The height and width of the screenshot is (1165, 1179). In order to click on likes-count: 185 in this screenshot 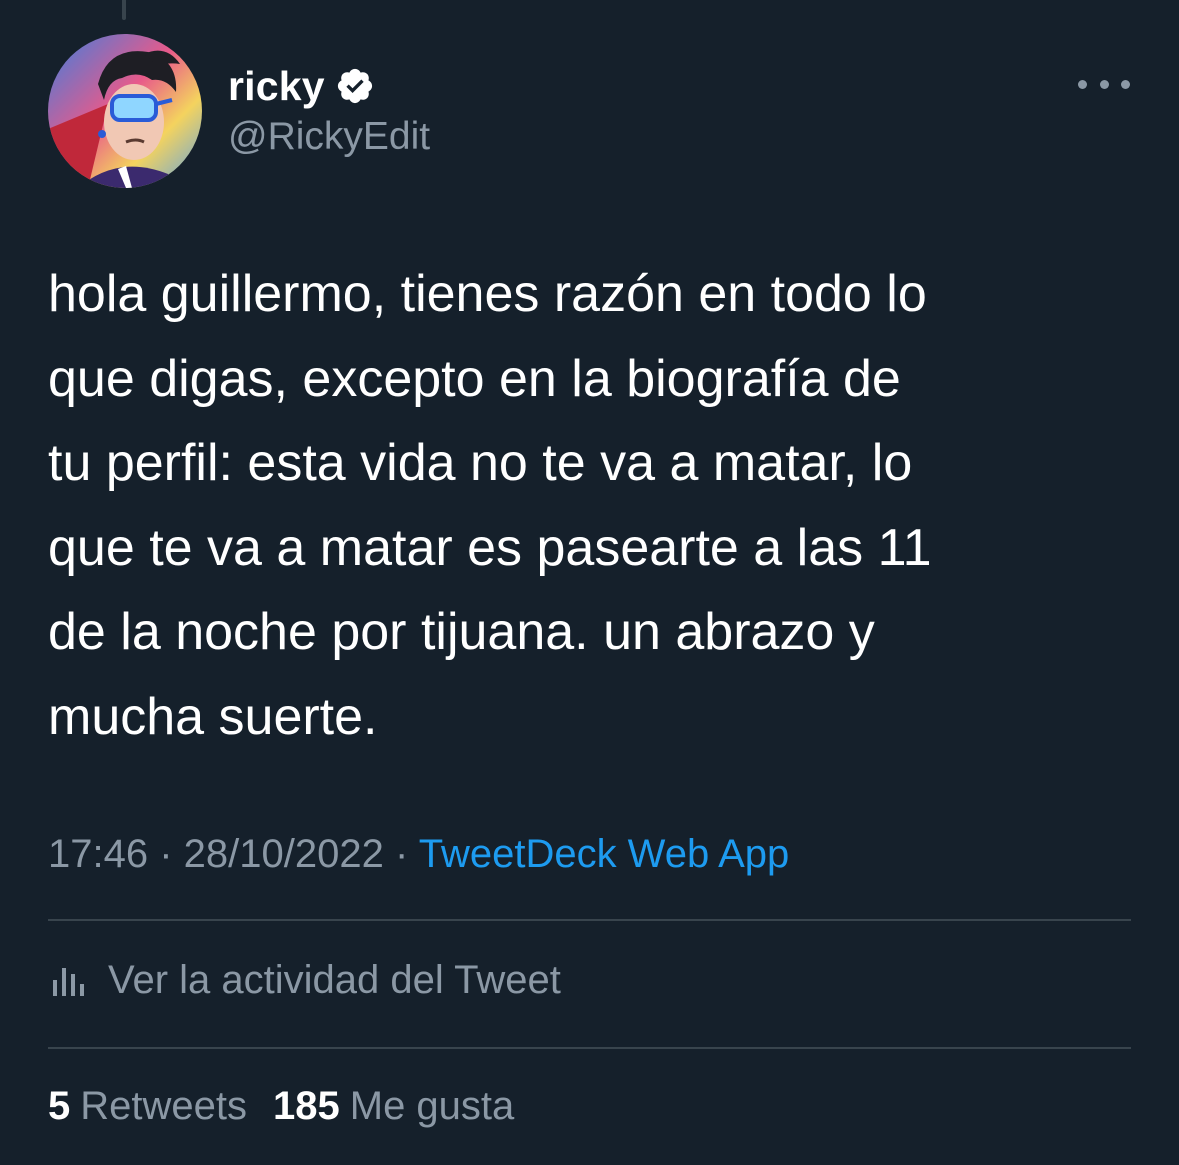, I will do `click(306, 1106)`.